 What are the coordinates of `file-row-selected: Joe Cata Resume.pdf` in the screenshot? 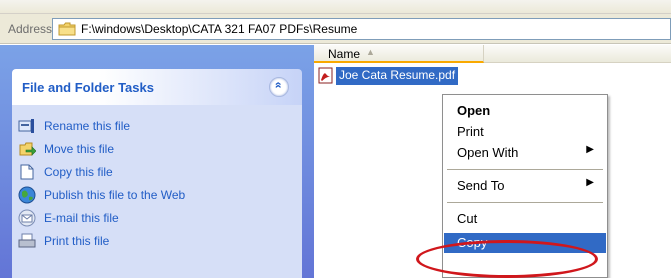 It's located at (408, 76).